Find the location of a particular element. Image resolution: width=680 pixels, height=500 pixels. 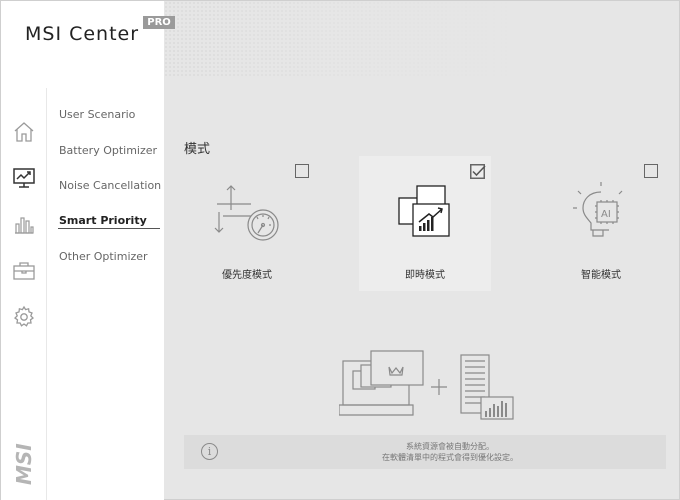

mode-label-priority: 優先度模式 is located at coordinates (247, 275).